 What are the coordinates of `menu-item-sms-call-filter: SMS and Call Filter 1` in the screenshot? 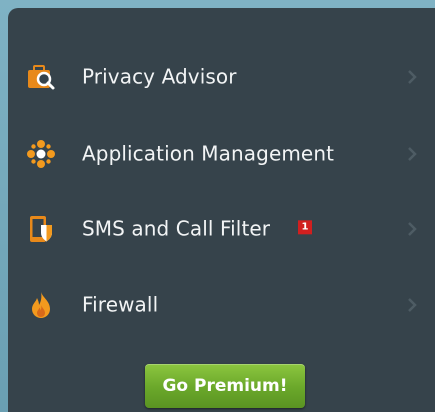 It's located at (221, 229).